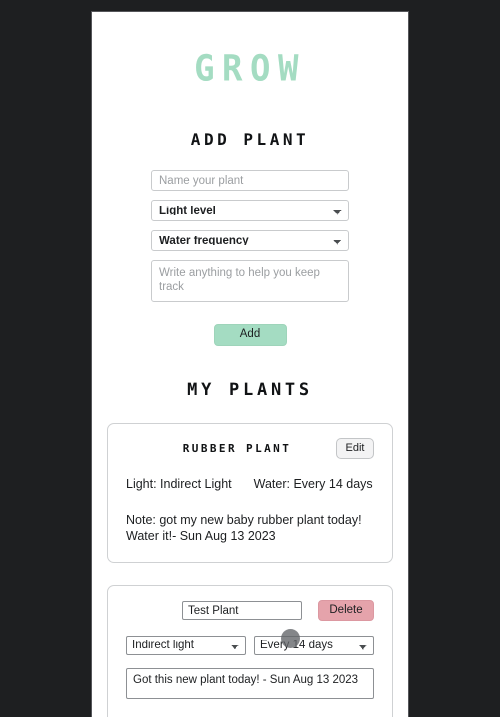  What do you see at coordinates (250, 180) in the screenshot?
I see `plant-name-input` at bounding box center [250, 180].